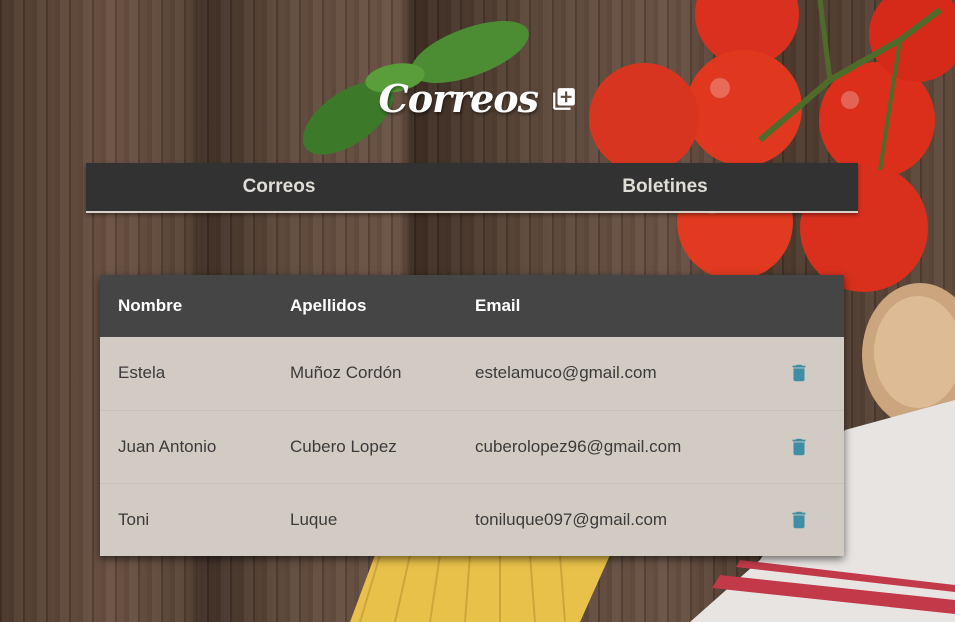  Describe the element at coordinates (328, 305) in the screenshot. I see `column-header-apellidos: Apellidos` at that location.